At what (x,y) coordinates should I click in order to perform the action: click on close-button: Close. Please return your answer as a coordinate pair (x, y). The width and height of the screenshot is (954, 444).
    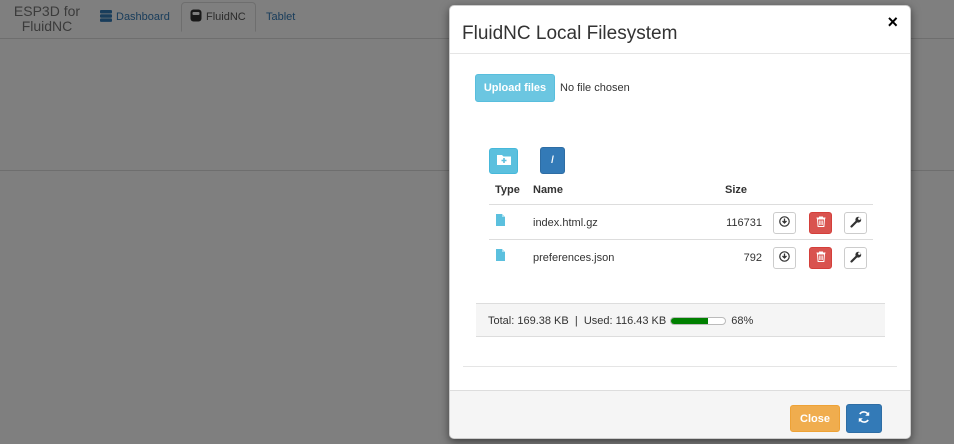
    Looking at the image, I should click on (815, 418).